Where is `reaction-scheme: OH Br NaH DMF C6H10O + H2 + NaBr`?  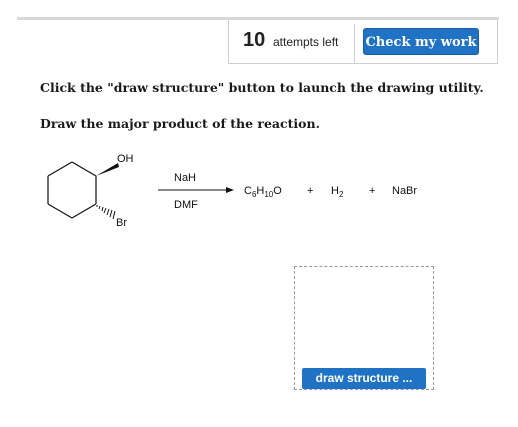 reaction-scheme: OH Br NaH DMF C6H10O + H2 + NaBr is located at coordinates (232, 191).